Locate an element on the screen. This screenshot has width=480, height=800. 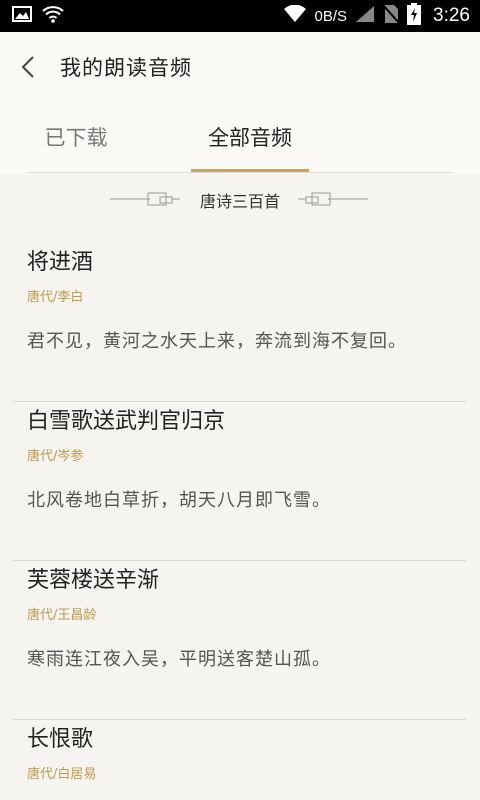
back-arrow-icon is located at coordinates (30, 67).